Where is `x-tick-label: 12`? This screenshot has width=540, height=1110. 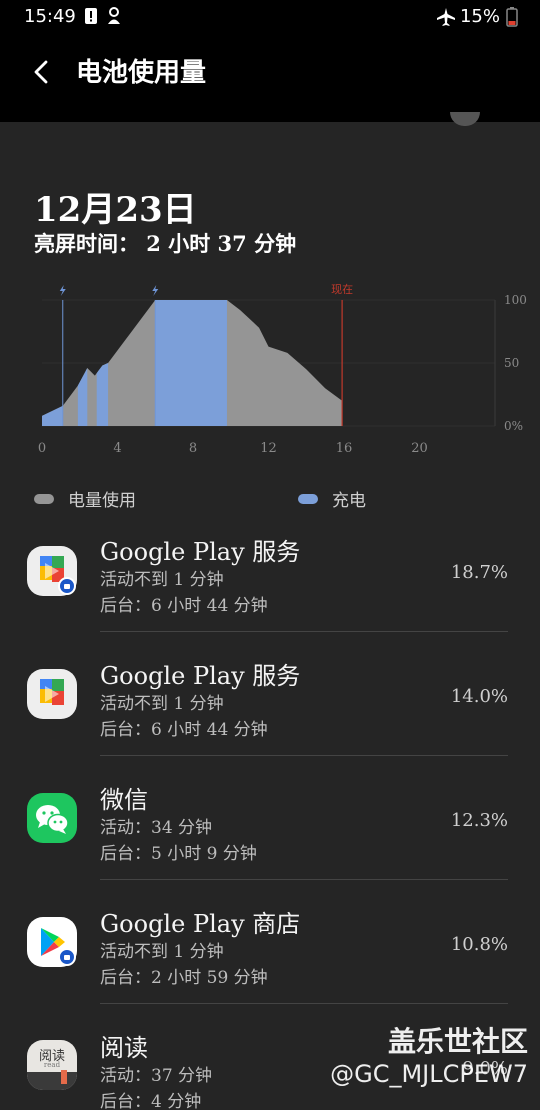 x-tick-label: 12 is located at coordinates (268, 448).